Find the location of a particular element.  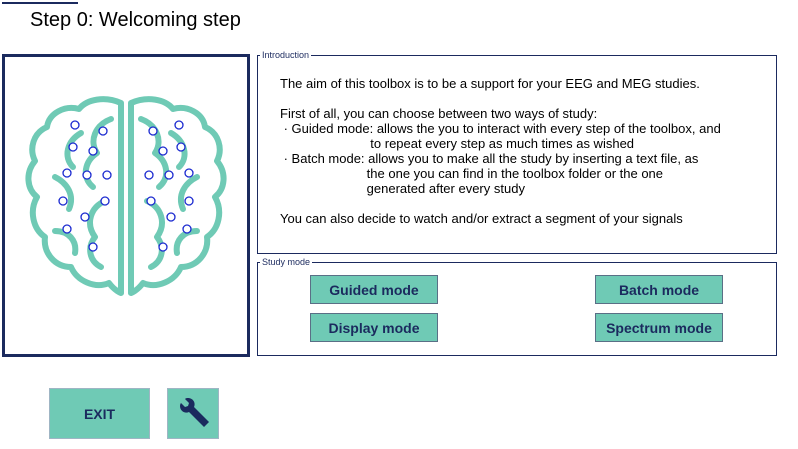

spectrum-mode-button: Spectrum mode is located at coordinates (659, 327).